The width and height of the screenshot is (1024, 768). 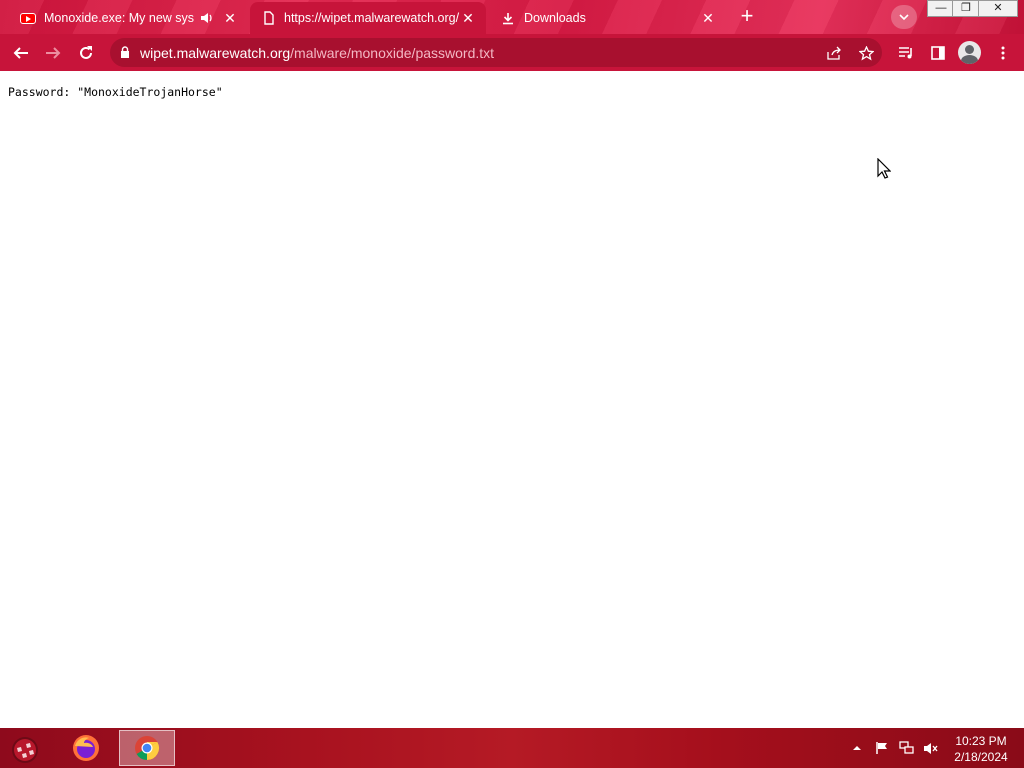 What do you see at coordinates (555, 18) in the screenshot?
I see `tab-title: Downloads` at bounding box center [555, 18].